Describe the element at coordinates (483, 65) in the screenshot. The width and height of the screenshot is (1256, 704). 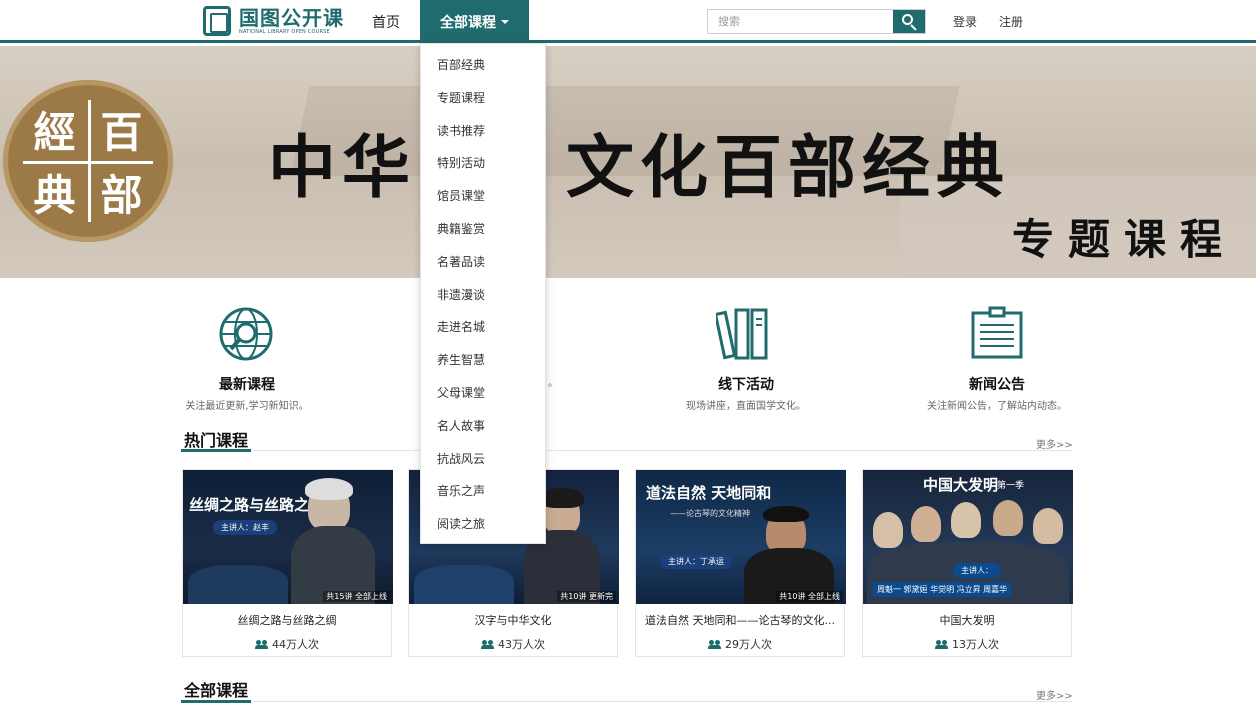
I see `menu-item: 百部经典` at that location.